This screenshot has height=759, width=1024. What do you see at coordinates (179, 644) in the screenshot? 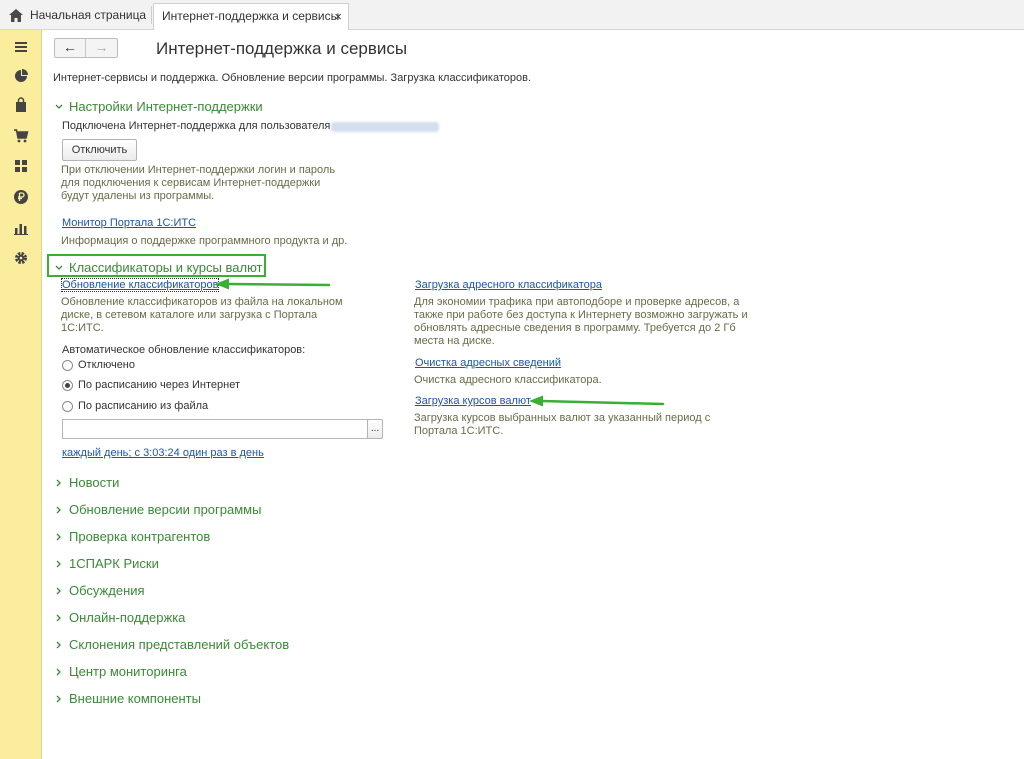
I see `section-label: Склонения представлений объектов` at bounding box center [179, 644].